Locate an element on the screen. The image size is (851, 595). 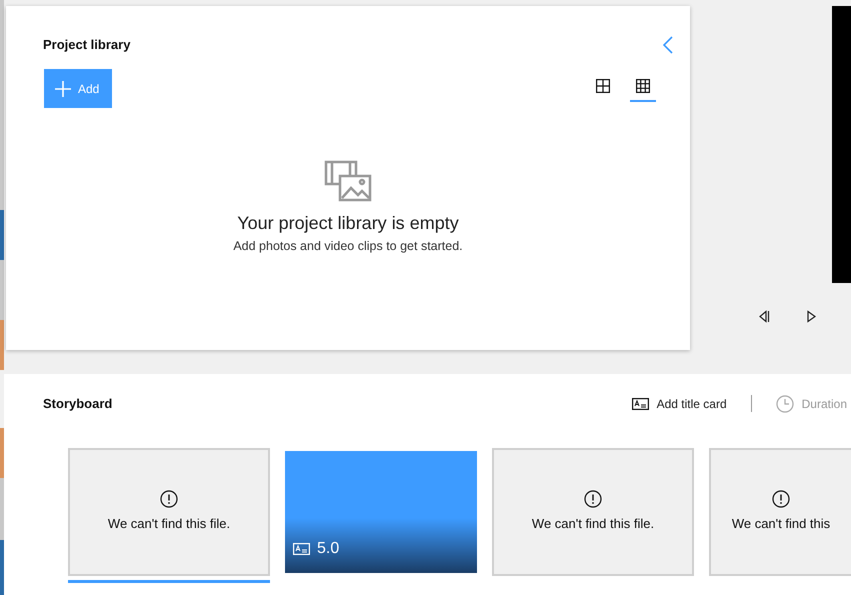
empty-state-title: Your project library is empty is located at coordinates (348, 223).